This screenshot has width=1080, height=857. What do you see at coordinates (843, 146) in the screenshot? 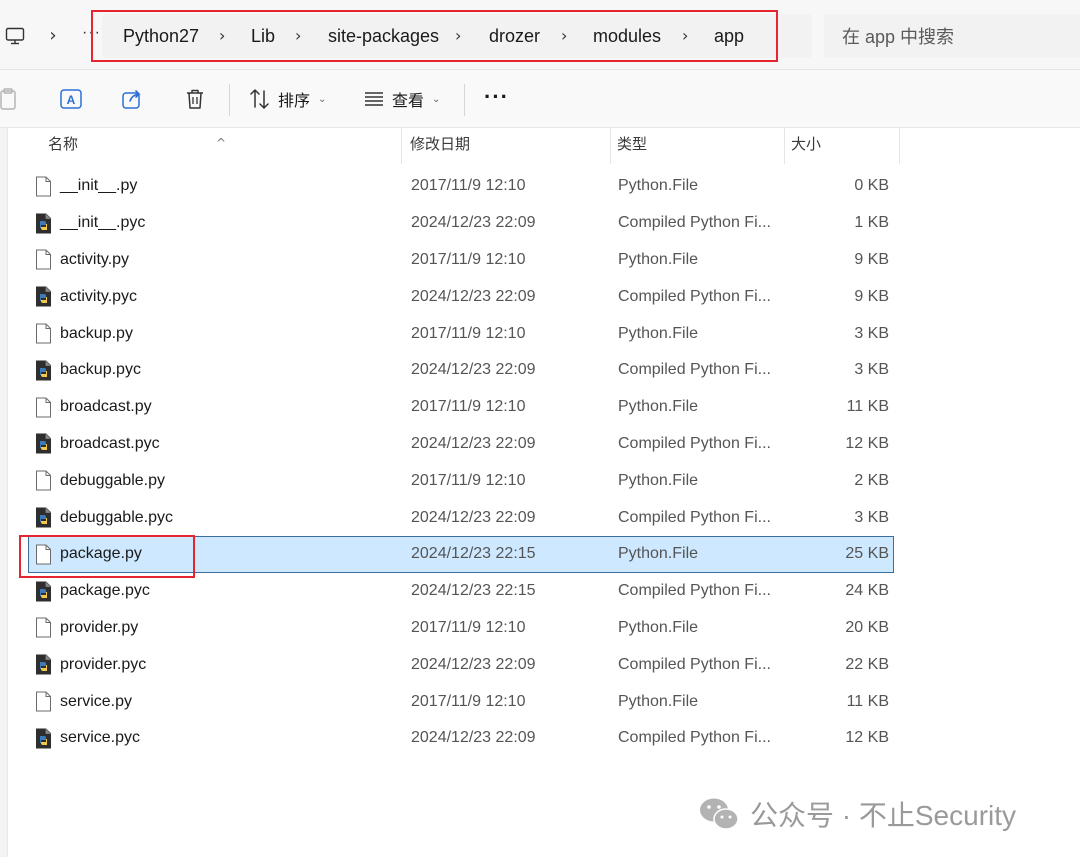
I see `column-header-size: 大小` at bounding box center [843, 146].